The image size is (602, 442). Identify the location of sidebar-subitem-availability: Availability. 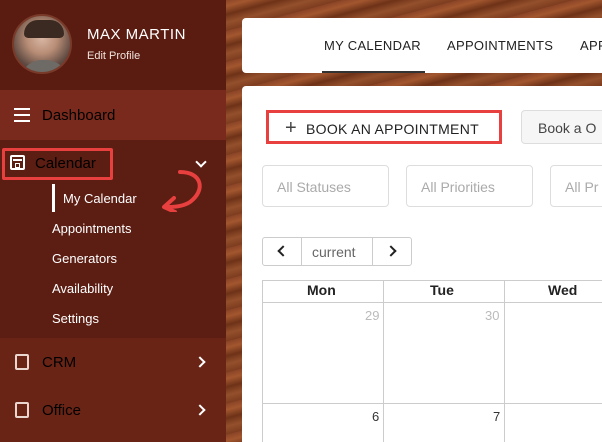
(82, 288).